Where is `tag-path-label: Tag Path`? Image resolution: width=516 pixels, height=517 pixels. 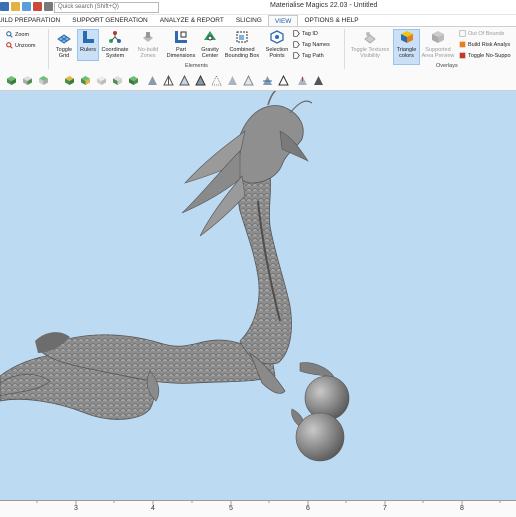
tag-path-label: Tag Path is located at coordinates (313, 55).